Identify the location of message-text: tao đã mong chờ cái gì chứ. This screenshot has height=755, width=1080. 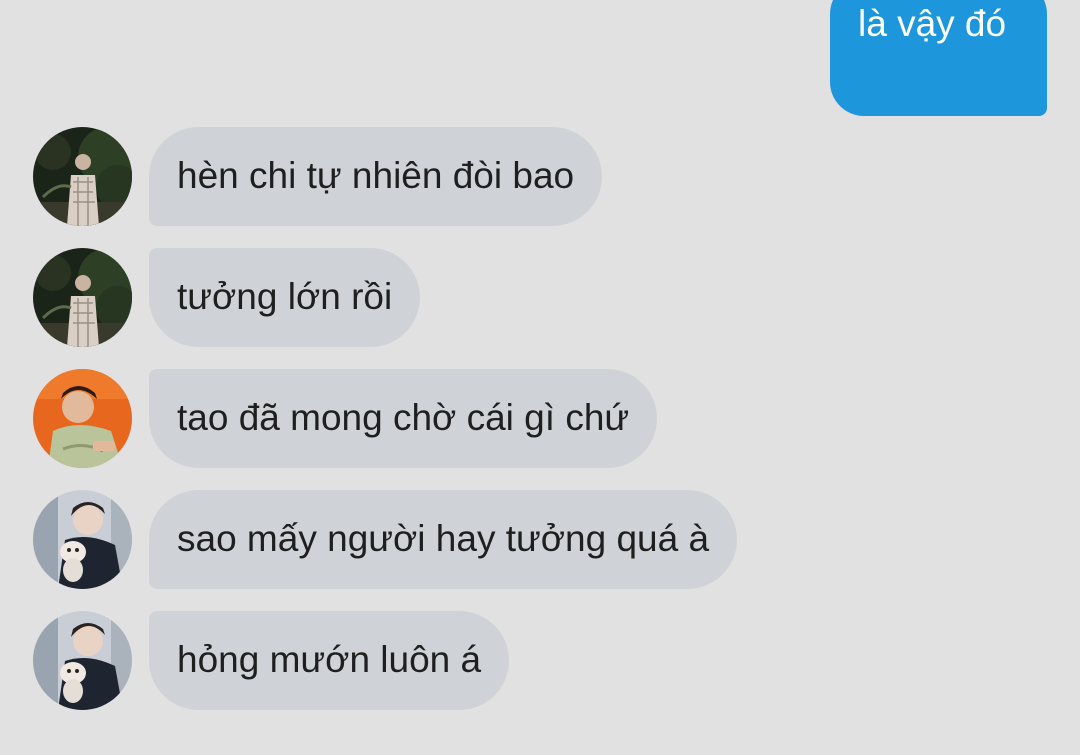
(403, 418).